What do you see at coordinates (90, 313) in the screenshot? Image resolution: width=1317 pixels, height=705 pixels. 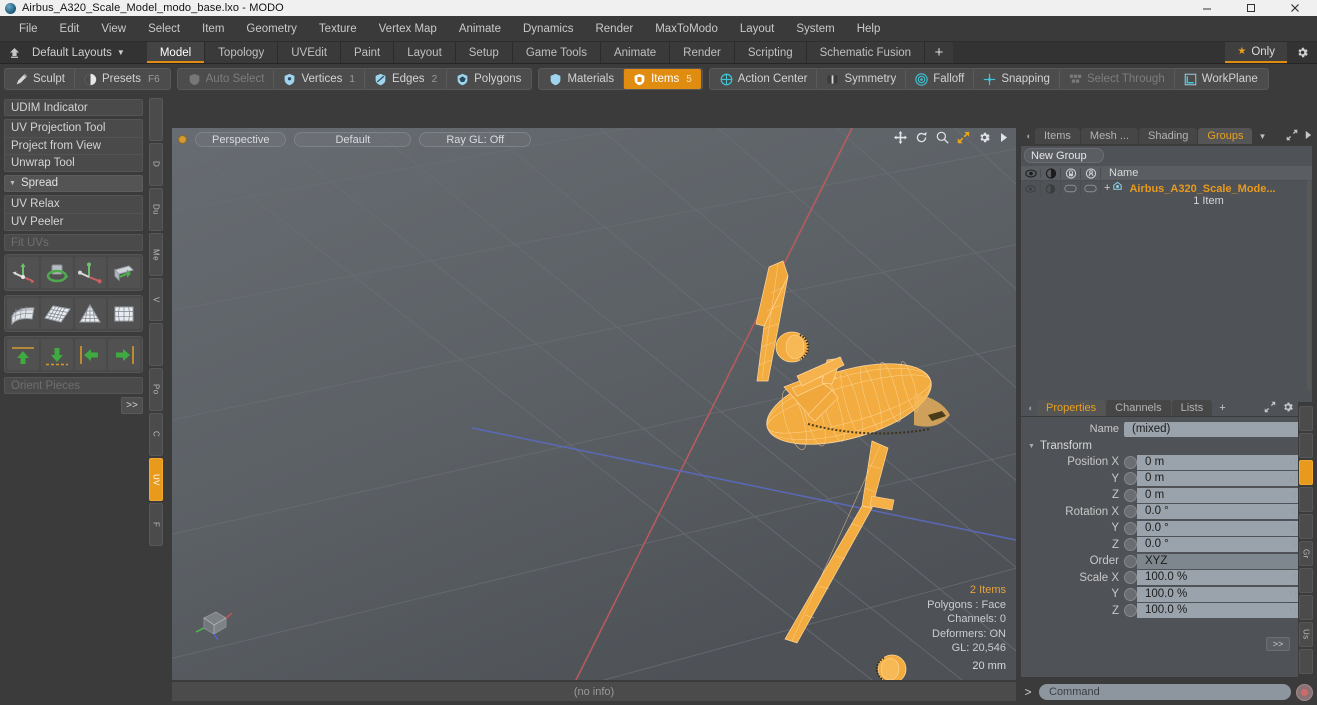 I see `uv-cone-icon` at bounding box center [90, 313].